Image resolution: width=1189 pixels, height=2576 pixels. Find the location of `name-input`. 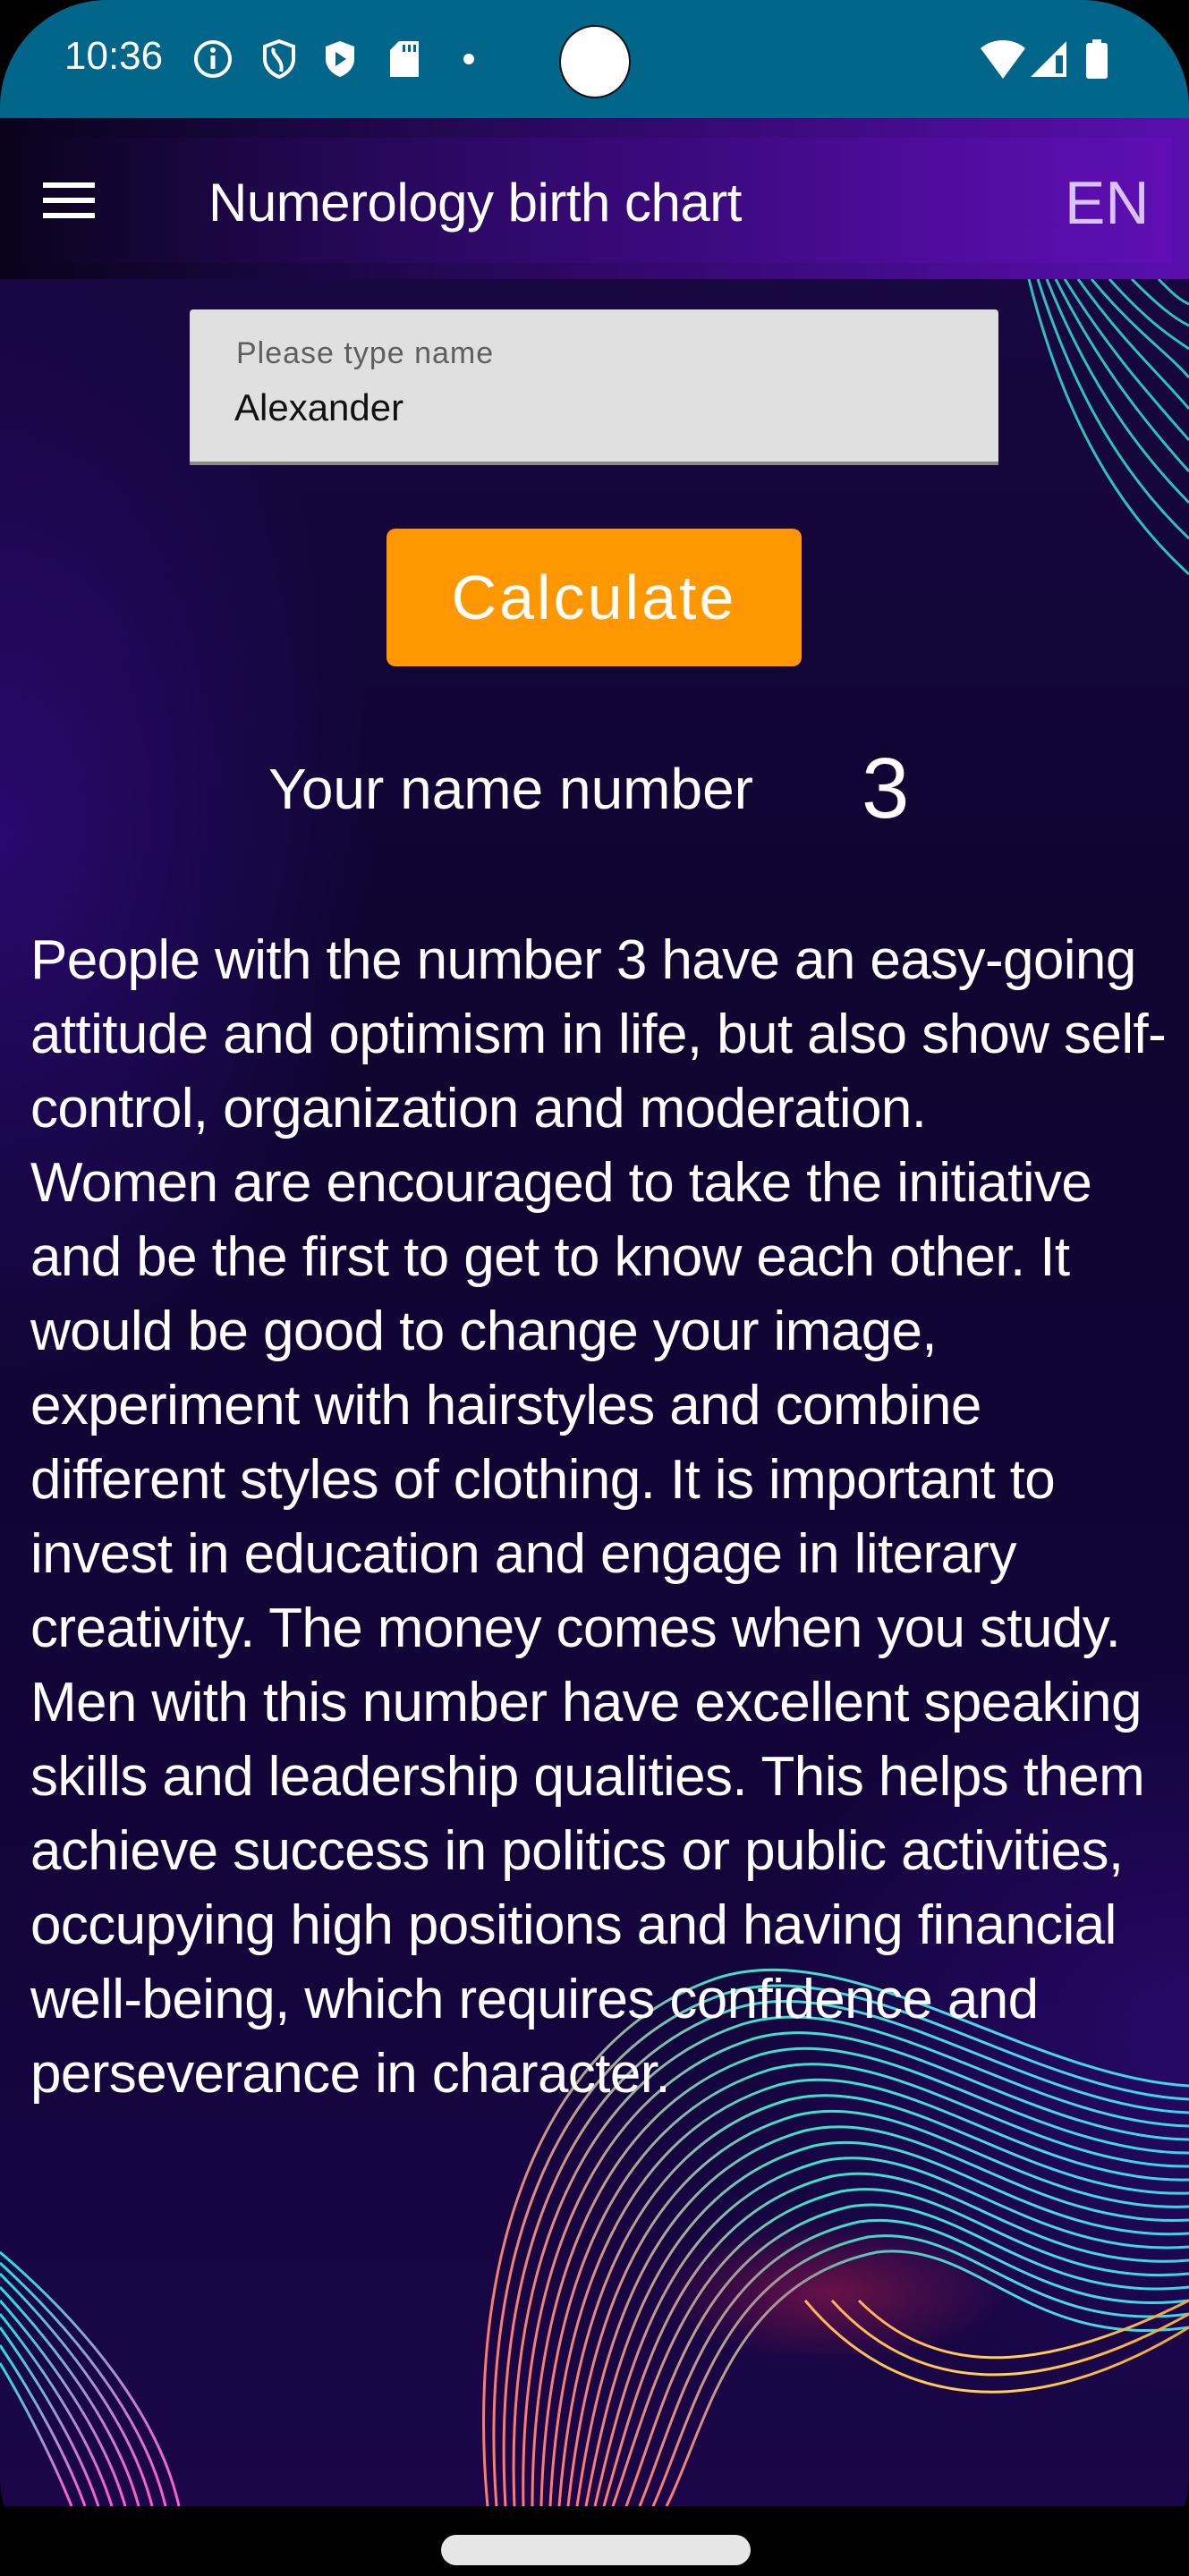

name-input is located at coordinates (592, 408).